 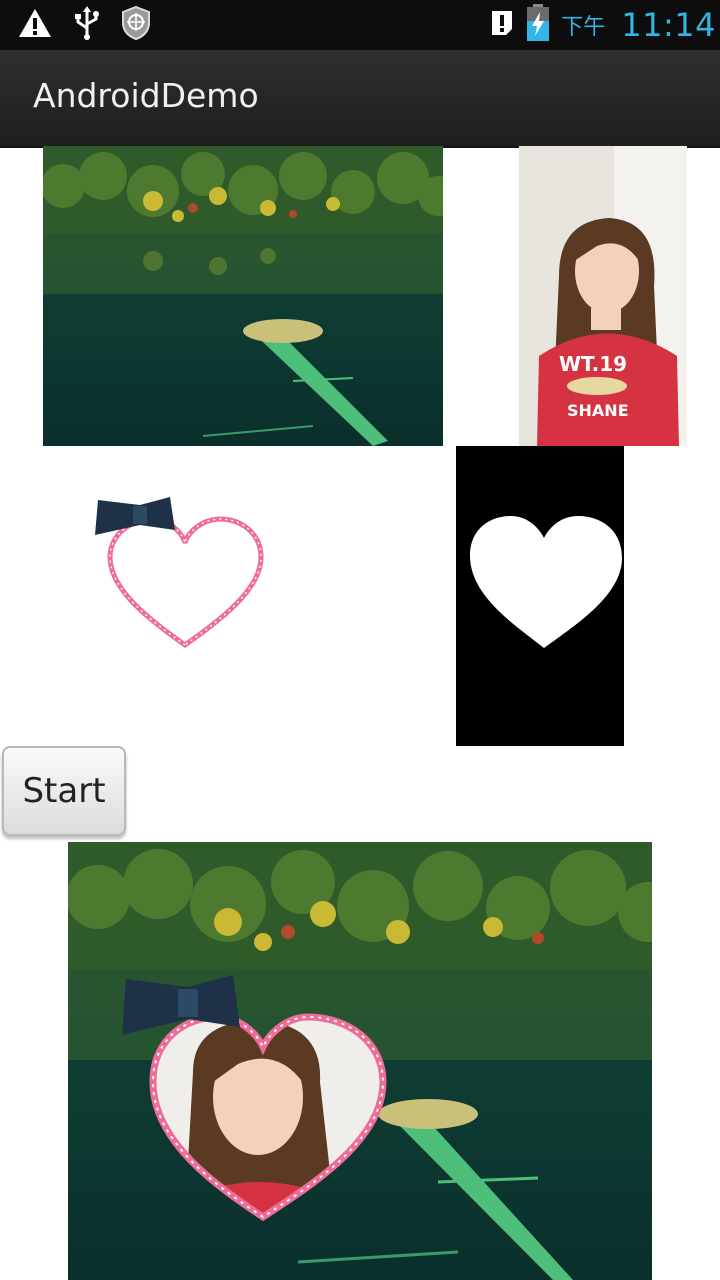 What do you see at coordinates (64, 791) in the screenshot?
I see `start-button: Start` at bounding box center [64, 791].